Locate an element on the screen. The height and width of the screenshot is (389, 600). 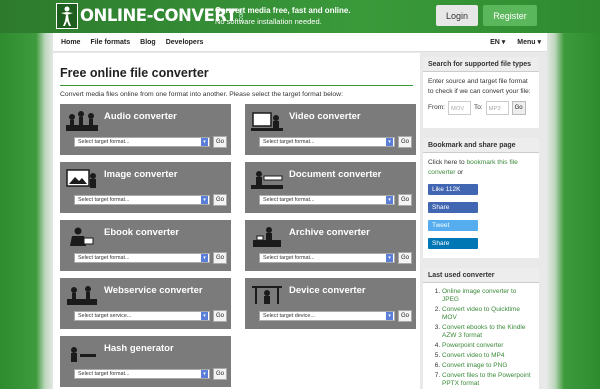
nav-file-formats: File formats is located at coordinates (110, 42).